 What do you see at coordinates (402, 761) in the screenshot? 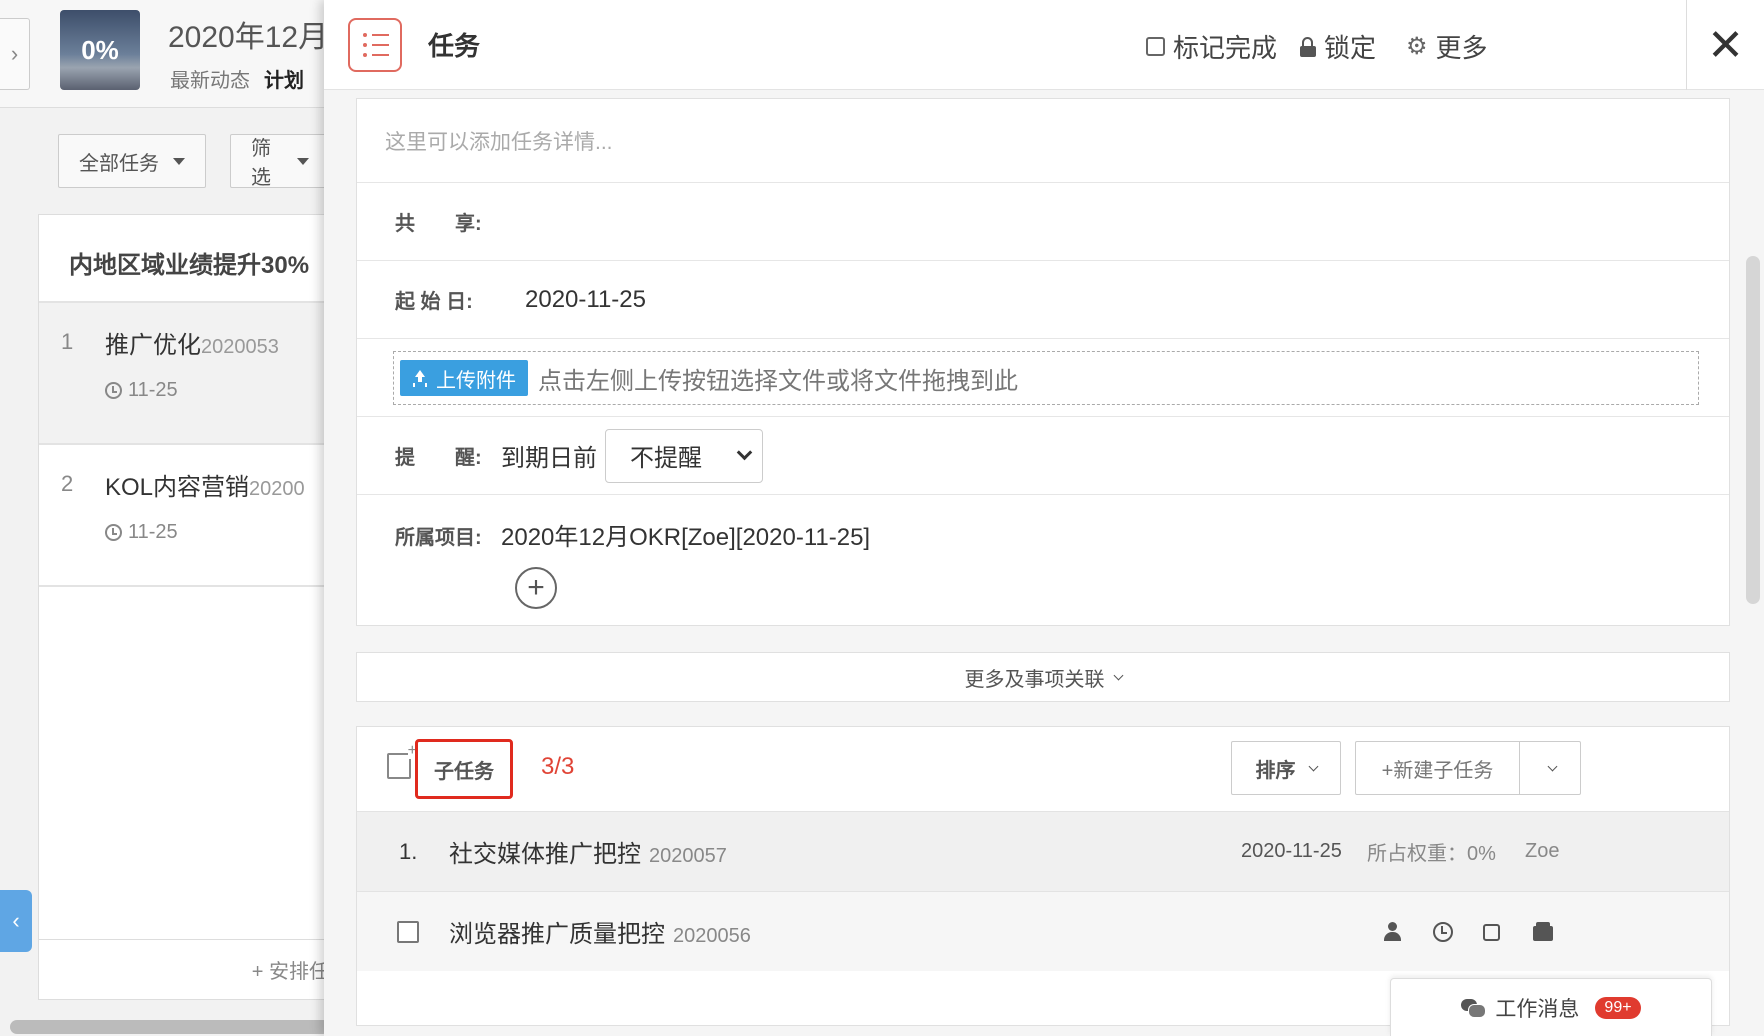
I see `document-add-icon` at bounding box center [402, 761].